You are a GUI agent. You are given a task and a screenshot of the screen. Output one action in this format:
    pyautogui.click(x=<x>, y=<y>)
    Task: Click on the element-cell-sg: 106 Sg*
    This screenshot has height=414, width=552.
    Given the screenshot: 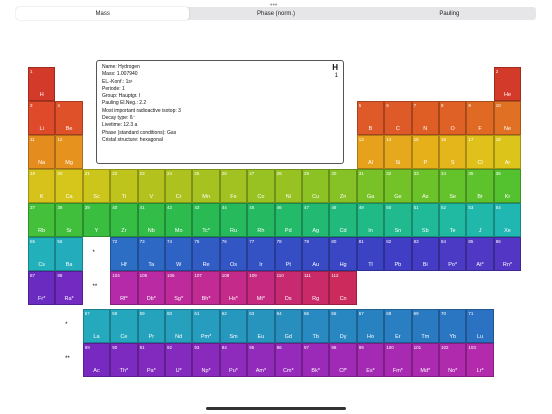 What is the action you would take?
    pyautogui.click(x=179, y=288)
    